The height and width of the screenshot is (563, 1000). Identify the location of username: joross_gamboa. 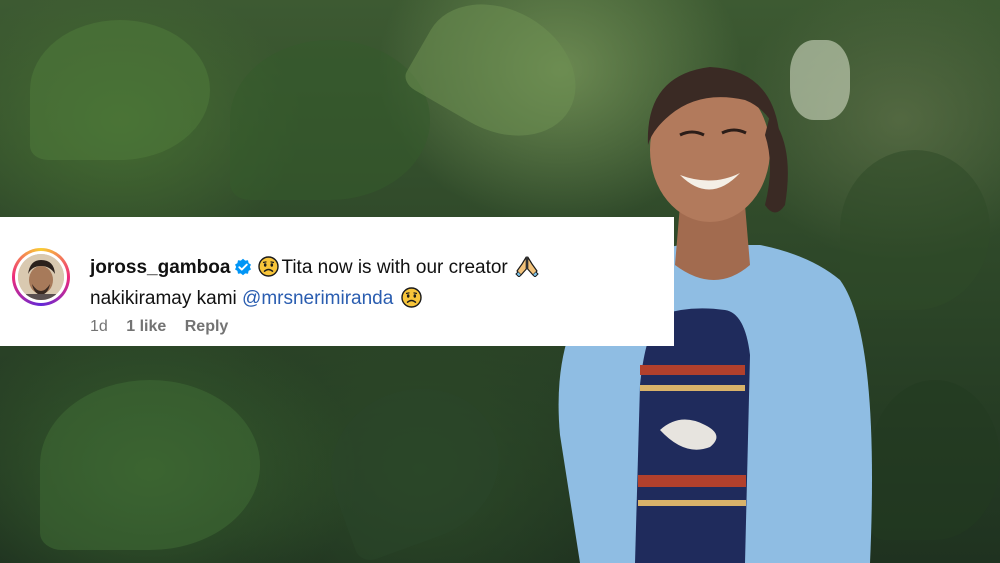
(160, 267).